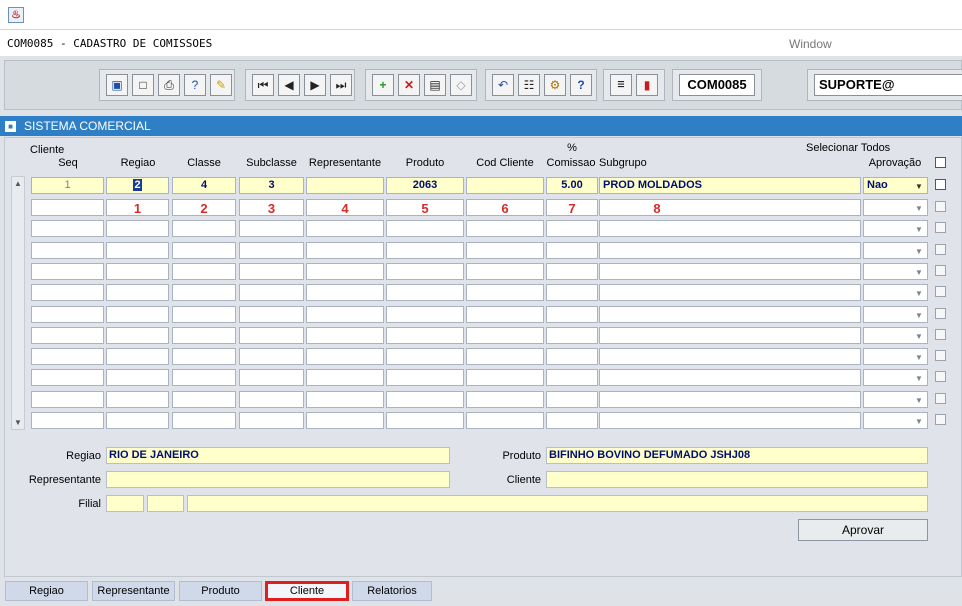 Image resolution: width=962 pixels, height=606 pixels. Describe the element at coordinates (341, 85) in the screenshot. I see `last-record-icon: ⏭` at that location.